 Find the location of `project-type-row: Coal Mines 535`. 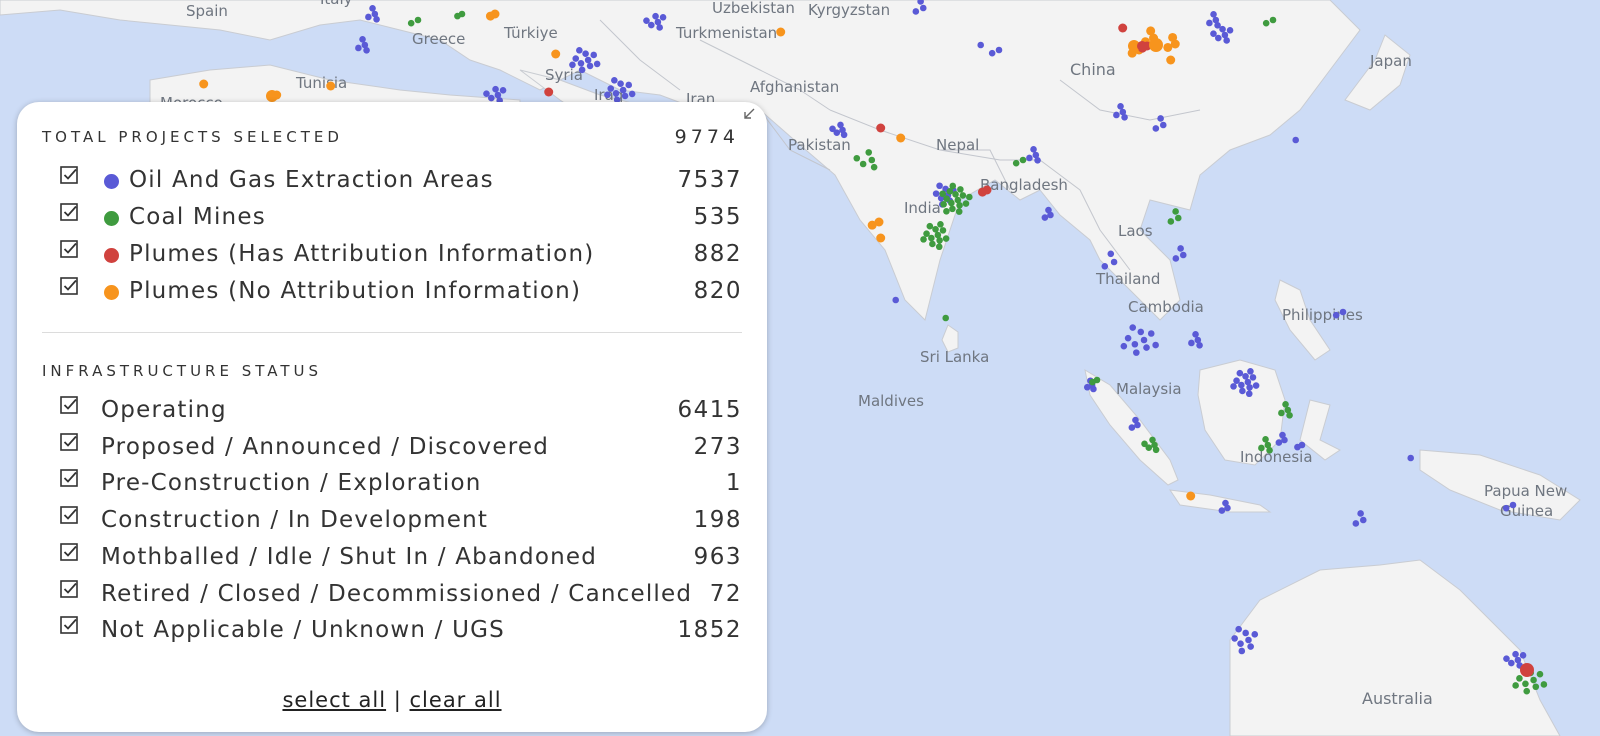

project-type-row: Coal Mines 535 is located at coordinates (392, 218).